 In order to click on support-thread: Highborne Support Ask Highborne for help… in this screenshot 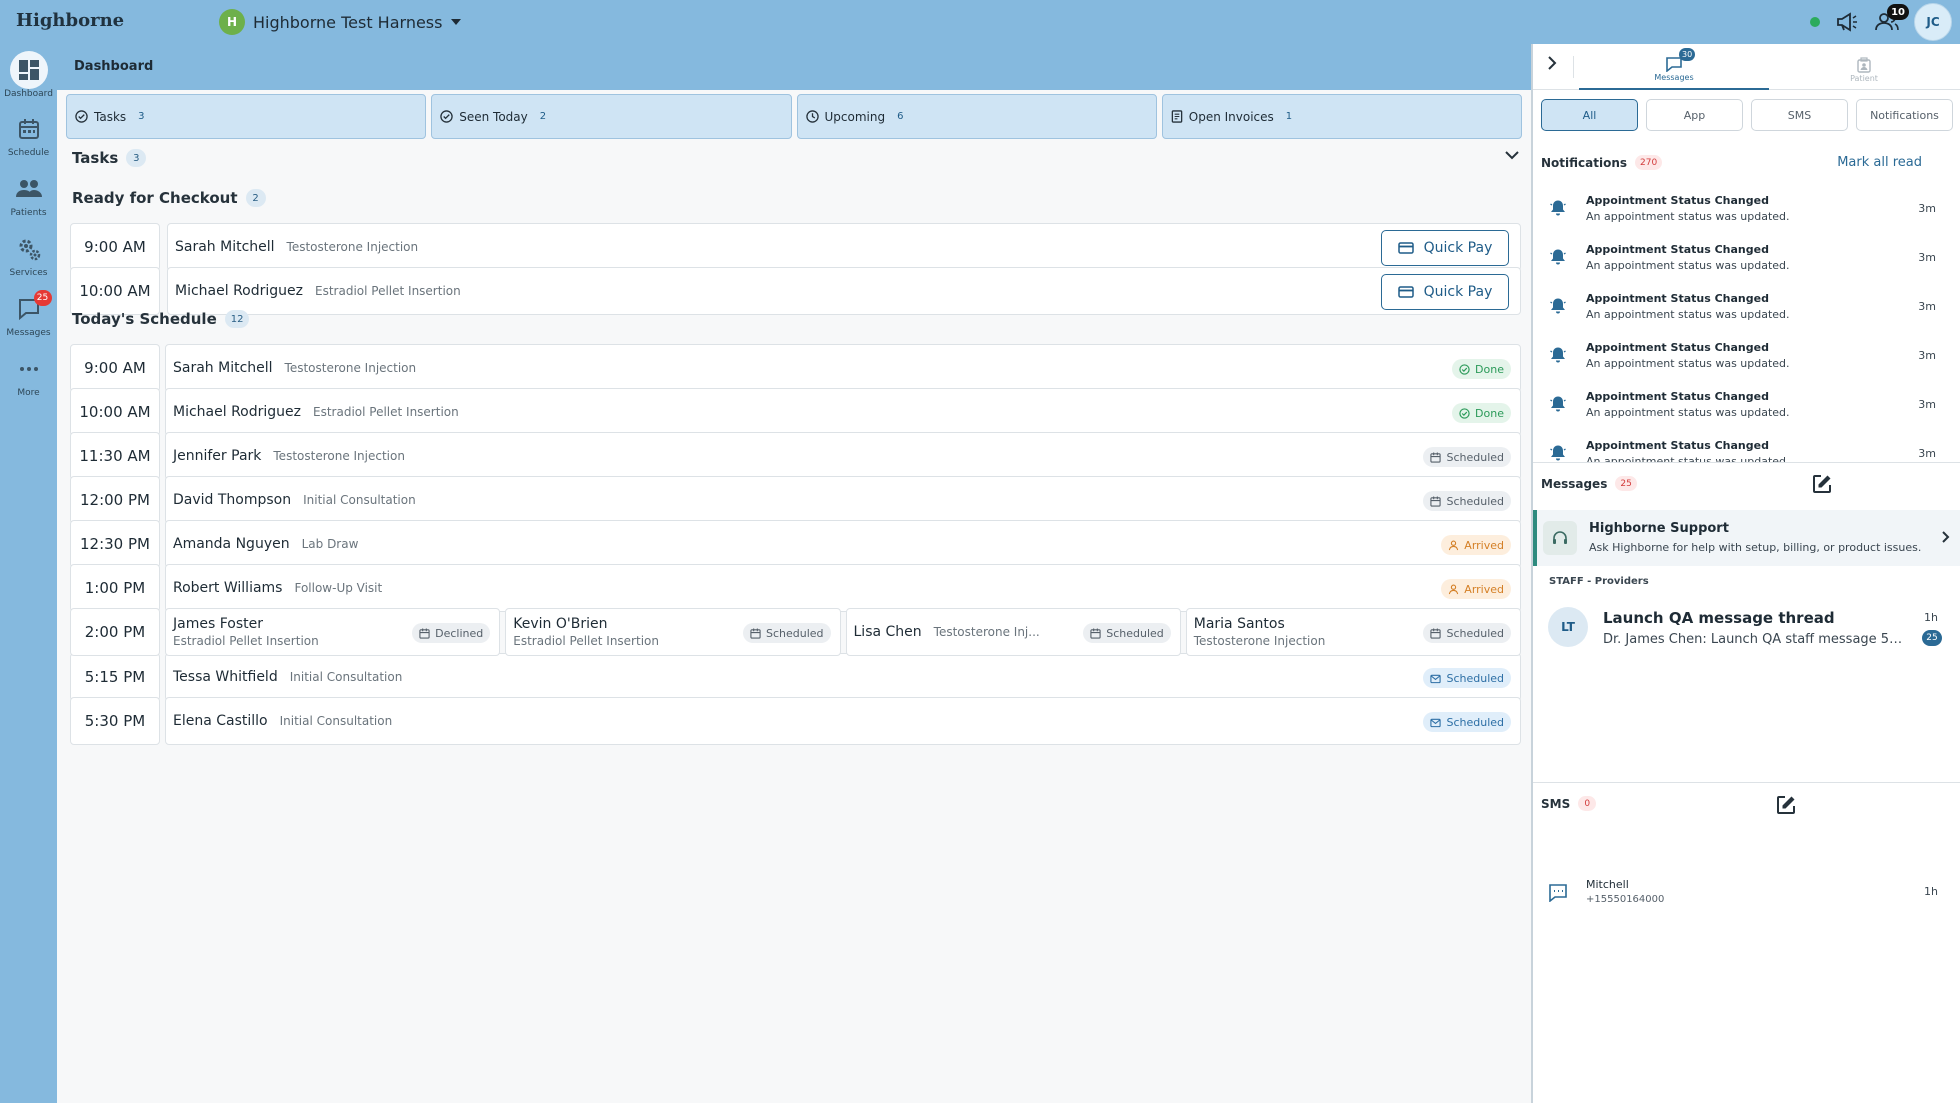, I will do `click(1746, 538)`.